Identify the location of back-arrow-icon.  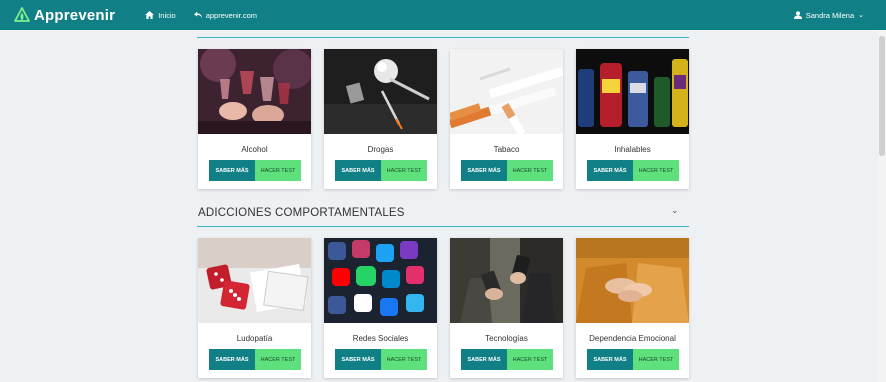
(197, 15).